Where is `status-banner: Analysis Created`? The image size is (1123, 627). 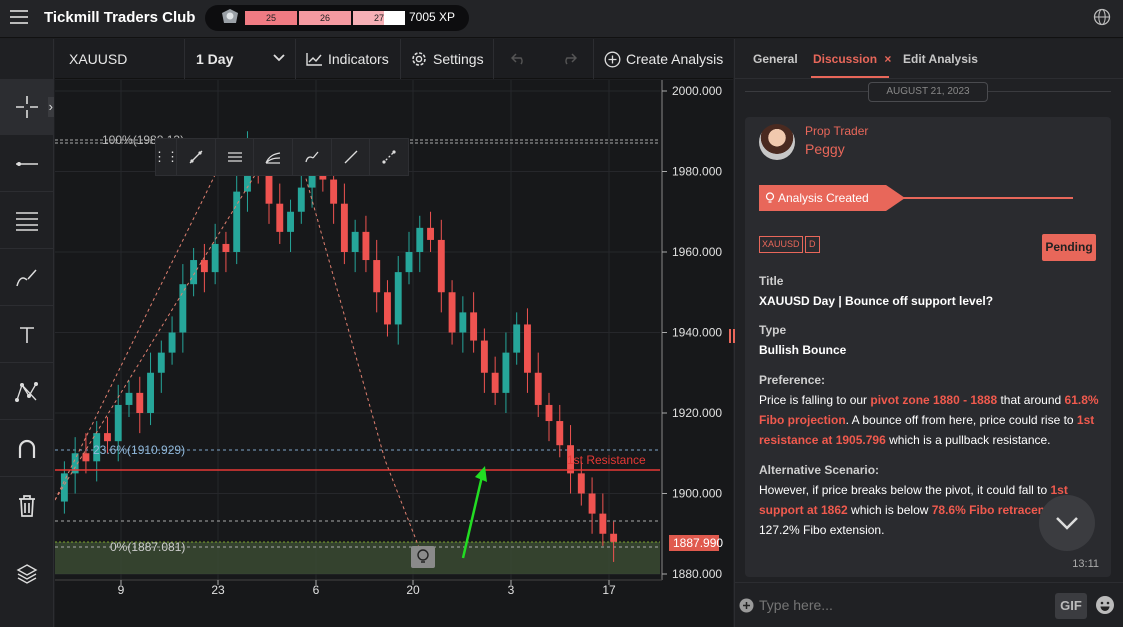 status-banner: Analysis Created is located at coordinates (832, 198).